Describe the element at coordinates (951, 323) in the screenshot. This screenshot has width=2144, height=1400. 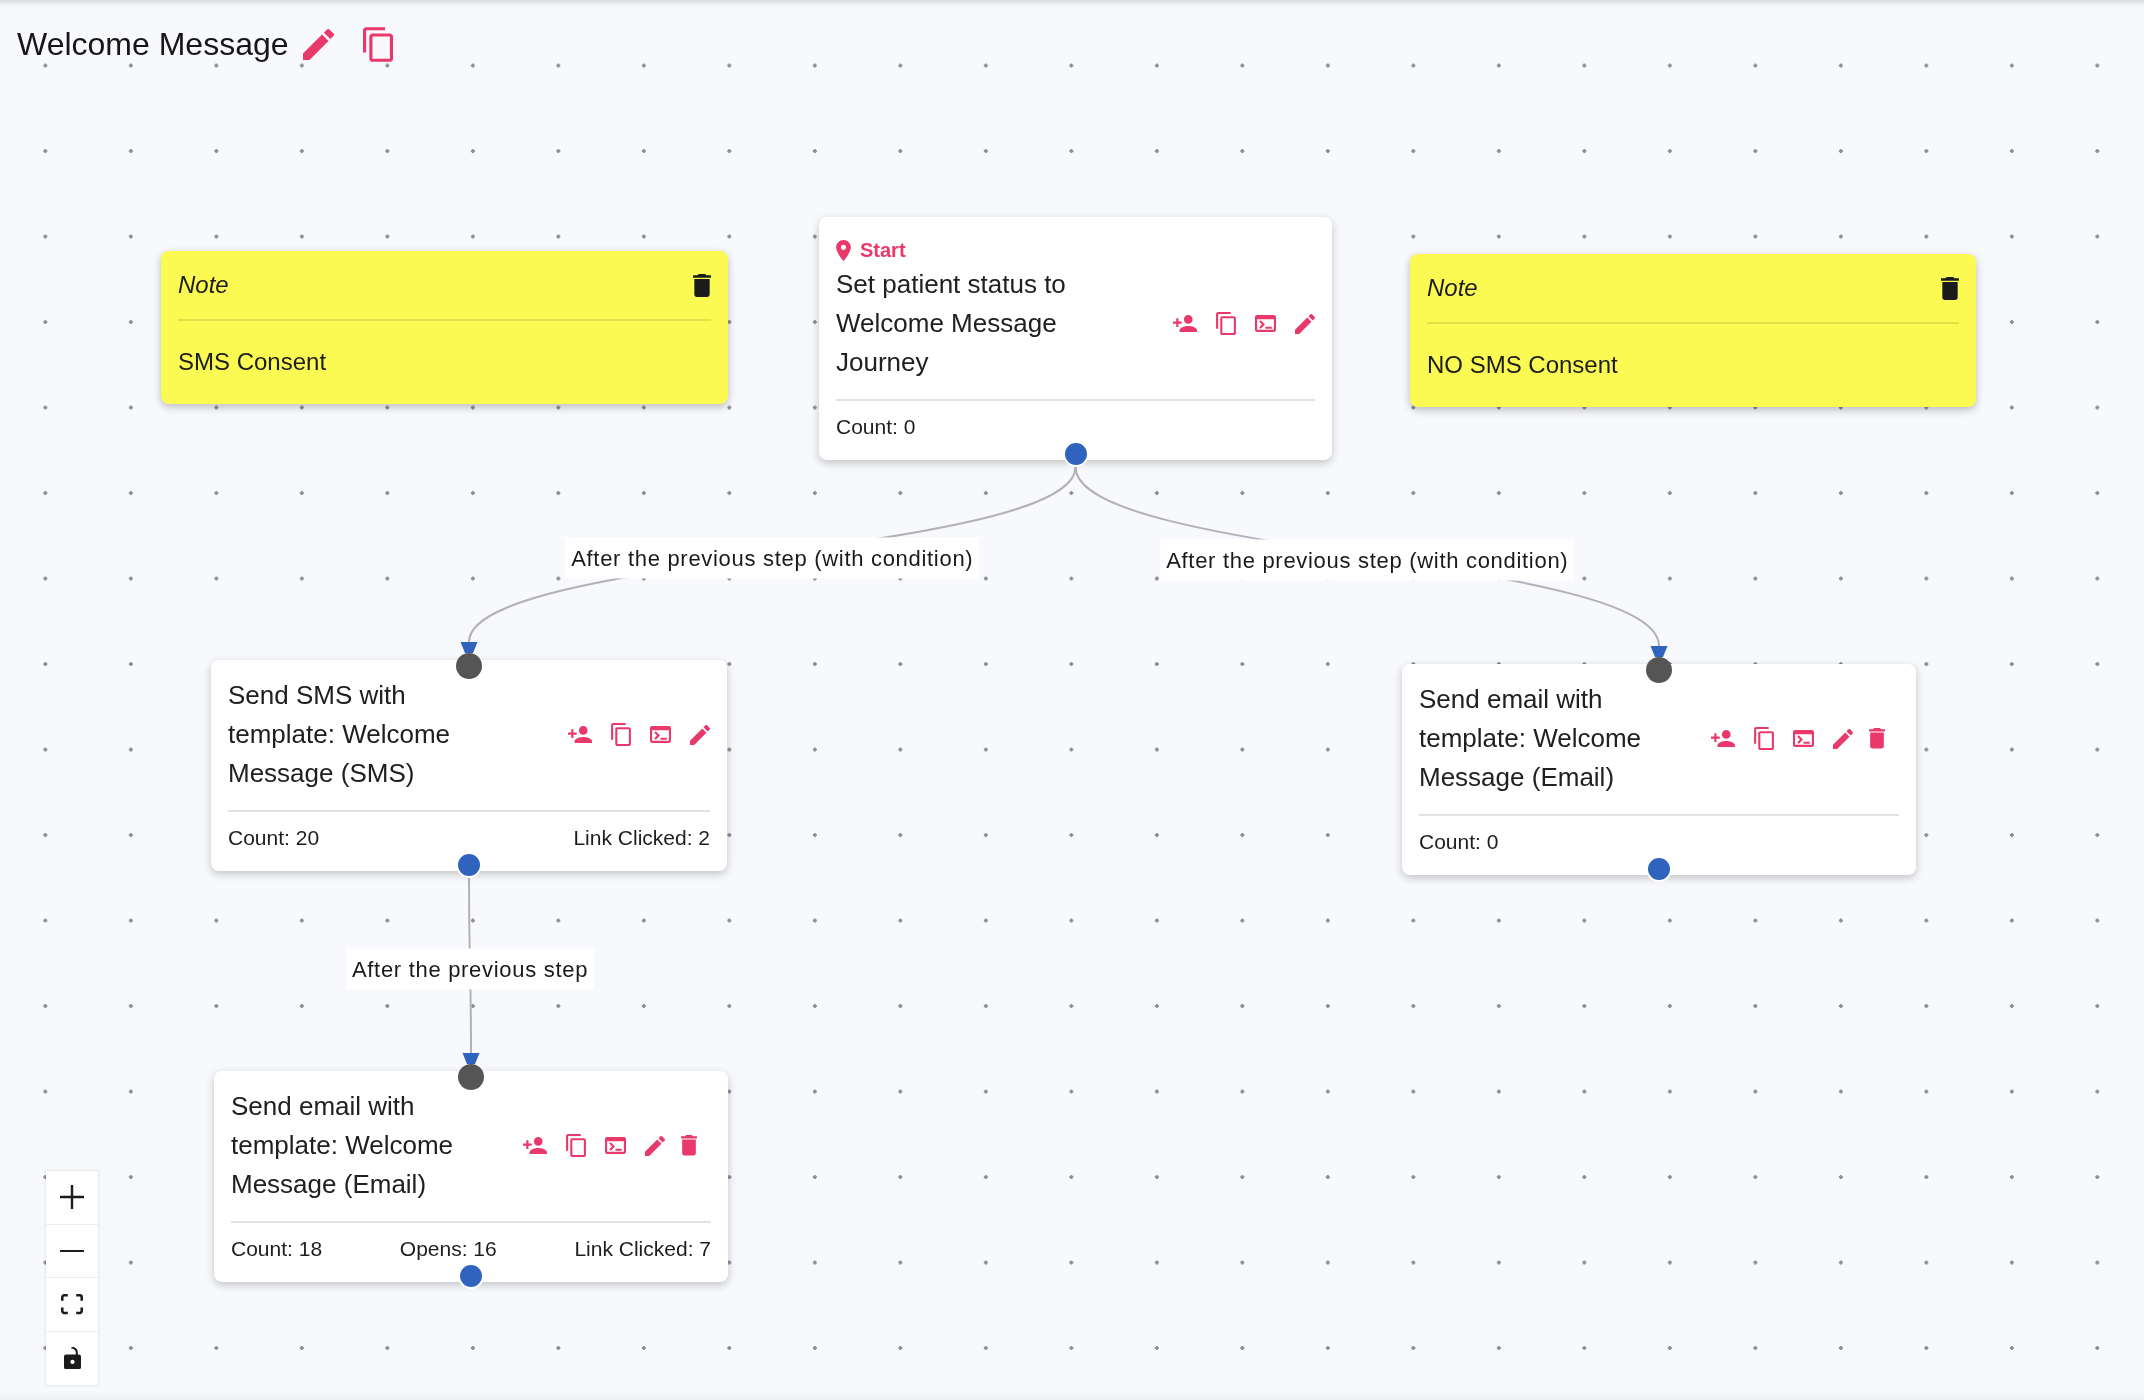
I see `step-description: Set patient status to Welcome Message Journey` at that location.